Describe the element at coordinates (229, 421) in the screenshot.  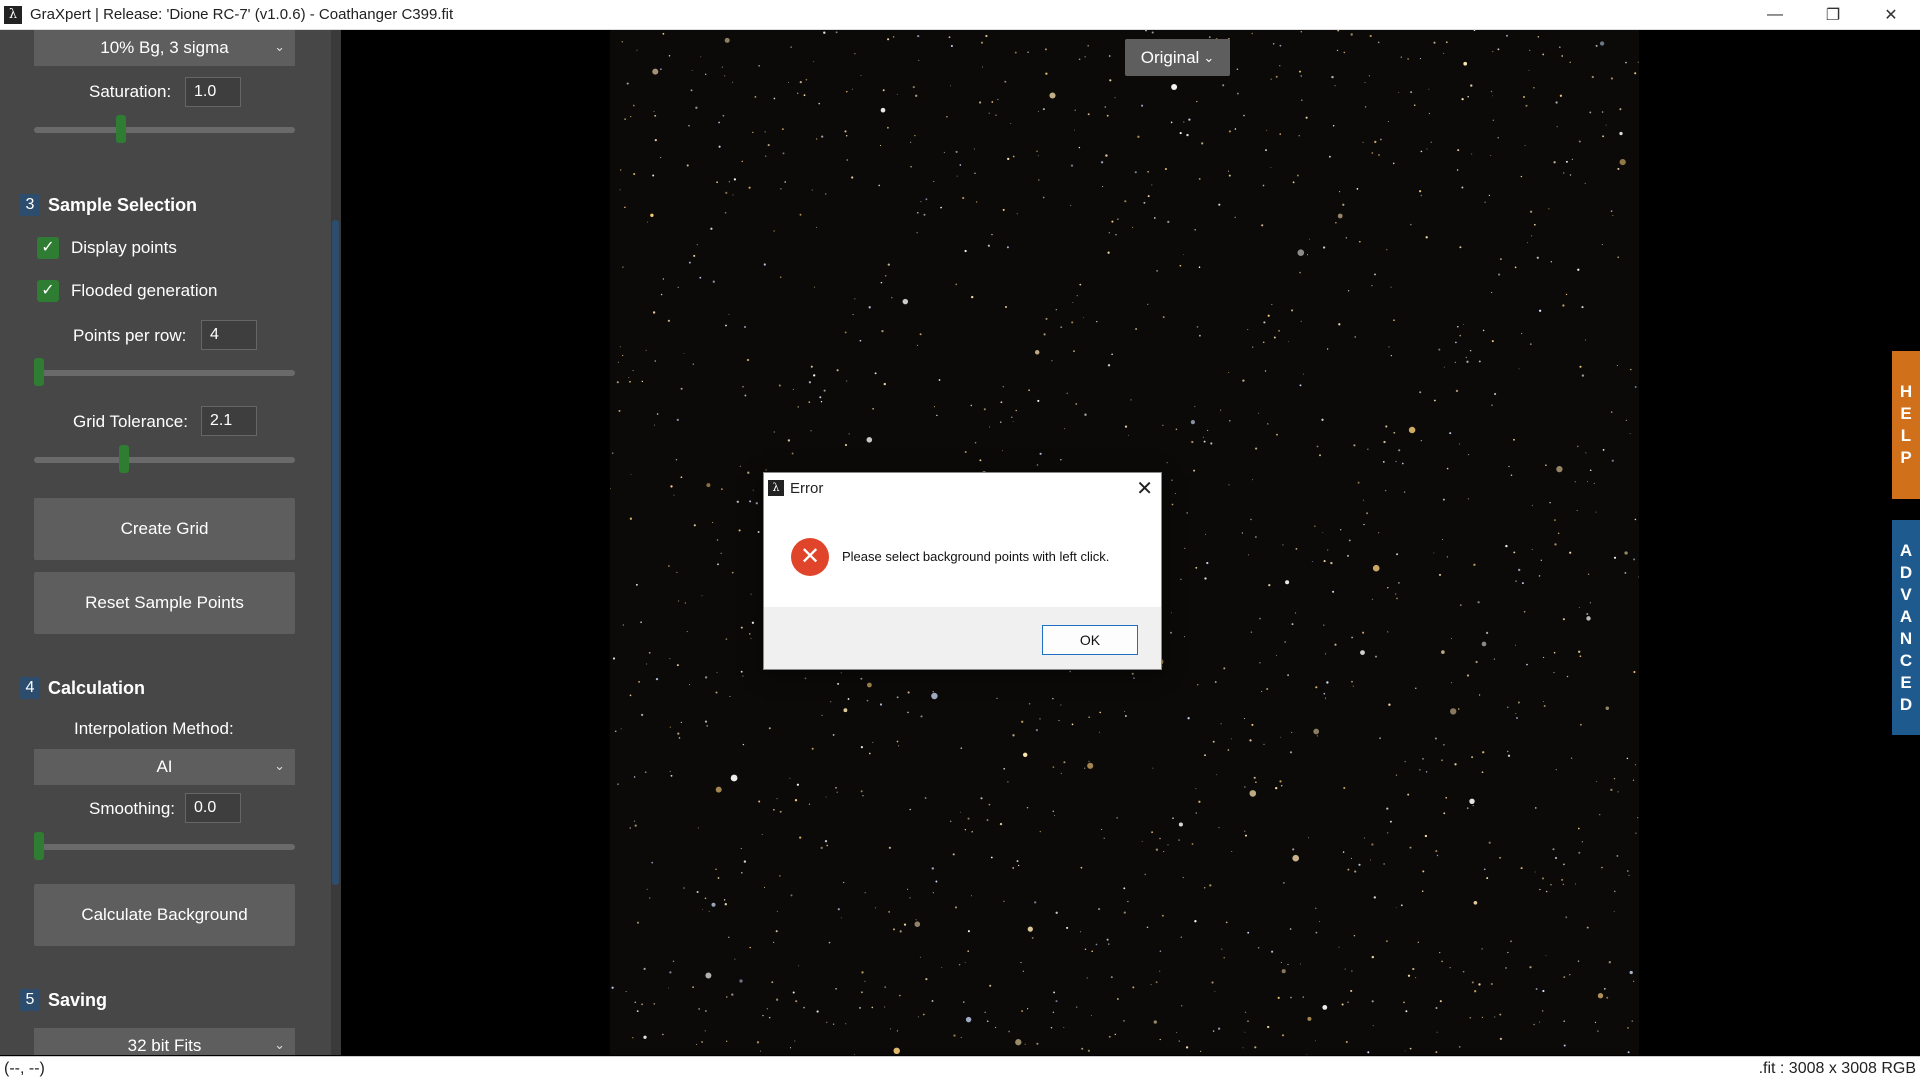
I see `grid-tolerance-input: 2.1` at that location.